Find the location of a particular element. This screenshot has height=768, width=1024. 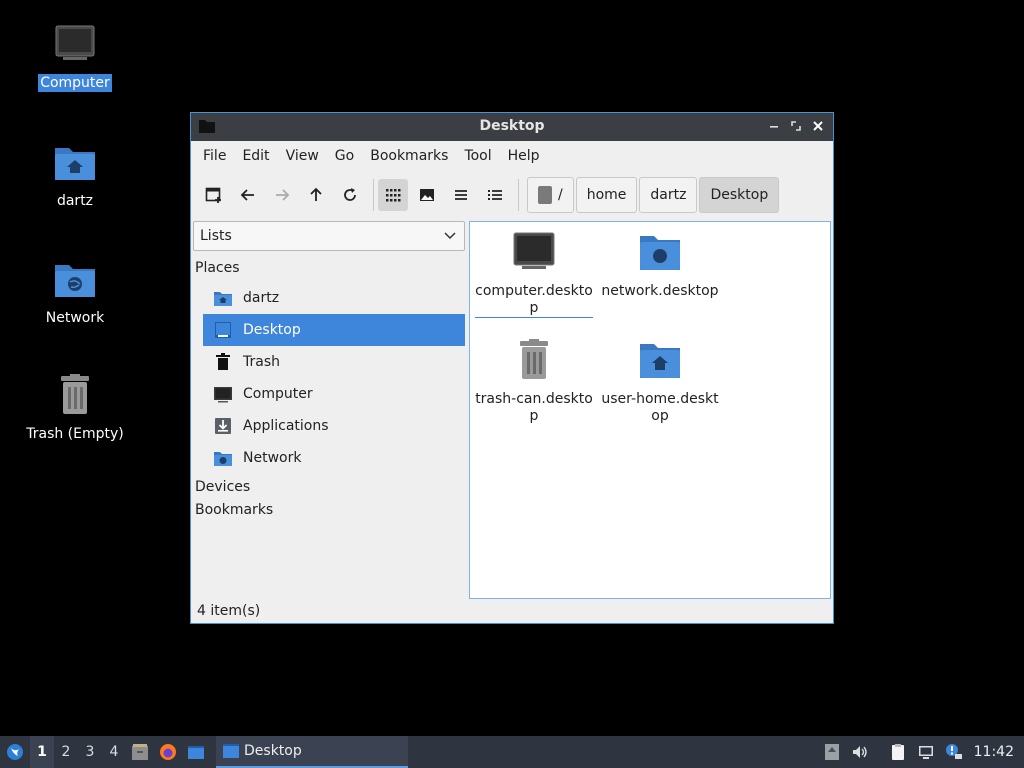

places-header: Places is located at coordinates (330, 268).